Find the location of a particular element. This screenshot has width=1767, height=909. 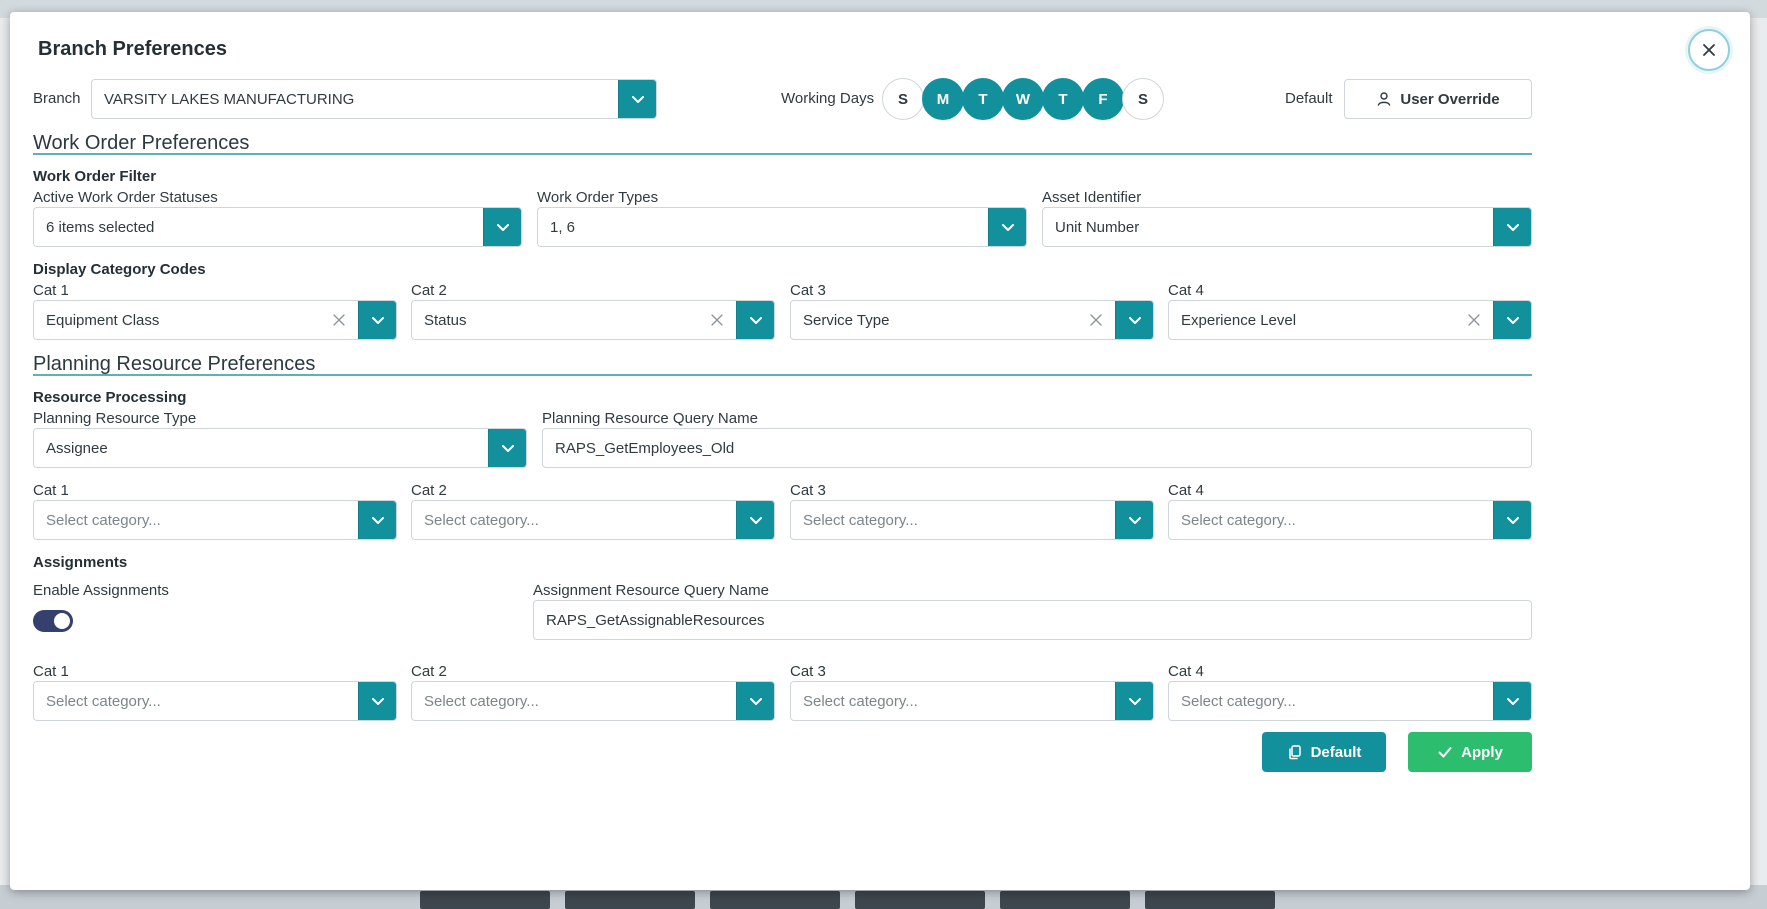

display-cat-4-select: Experience Level is located at coordinates (1350, 320).